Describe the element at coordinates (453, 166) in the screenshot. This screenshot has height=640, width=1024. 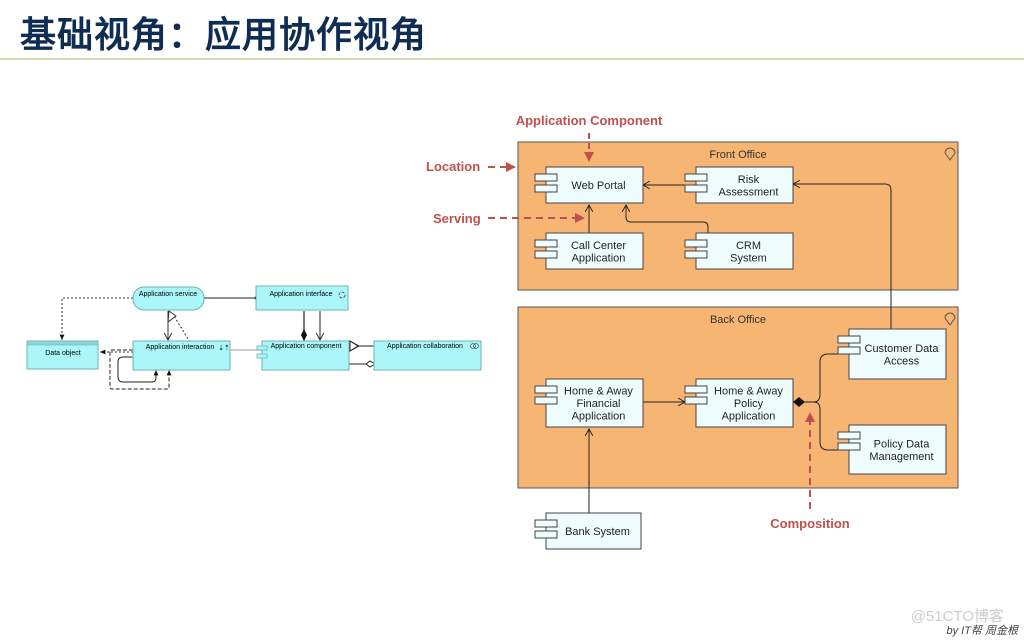
I see `annotation-location: Location` at that location.